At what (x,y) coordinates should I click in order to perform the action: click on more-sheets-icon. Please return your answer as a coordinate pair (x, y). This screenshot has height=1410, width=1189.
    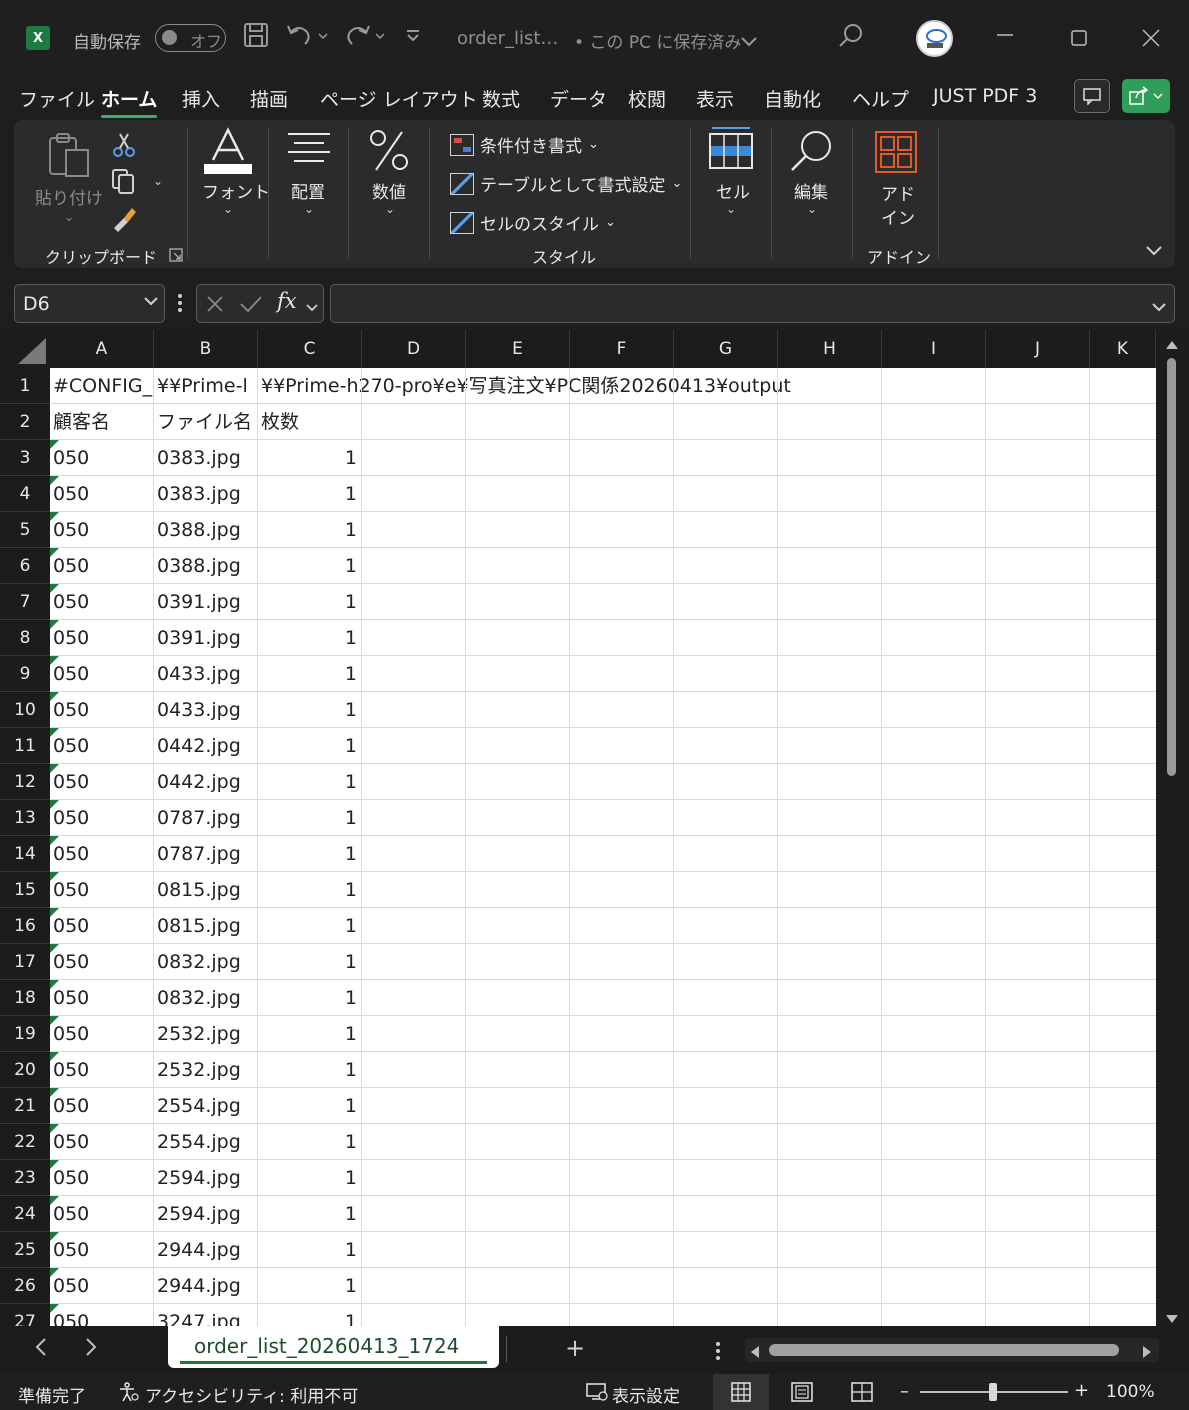
    Looking at the image, I should click on (718, 1353).